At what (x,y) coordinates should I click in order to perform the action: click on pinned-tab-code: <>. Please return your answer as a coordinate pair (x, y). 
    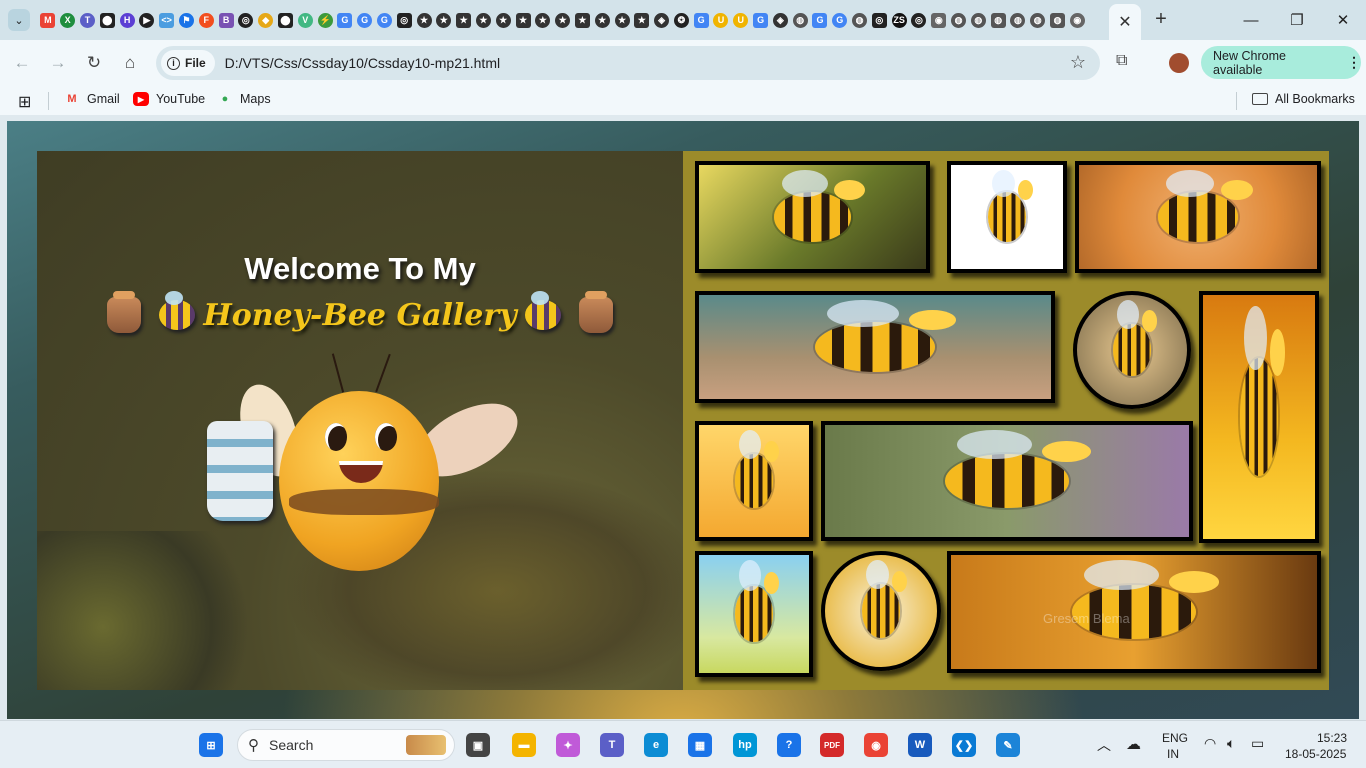
    Looking at the image, I should click on (167, 20).